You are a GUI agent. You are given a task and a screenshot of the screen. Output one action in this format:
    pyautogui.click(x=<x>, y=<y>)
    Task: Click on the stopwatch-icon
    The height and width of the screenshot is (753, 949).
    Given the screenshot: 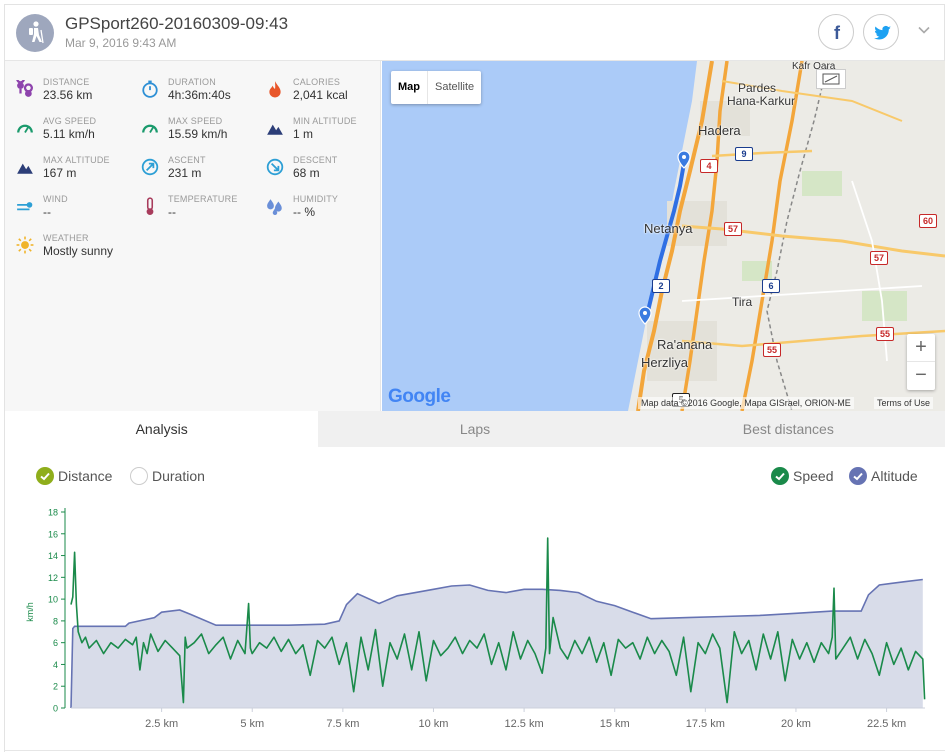 What is the action you would take?
    pyautogui.click(x=150, y=89)
    